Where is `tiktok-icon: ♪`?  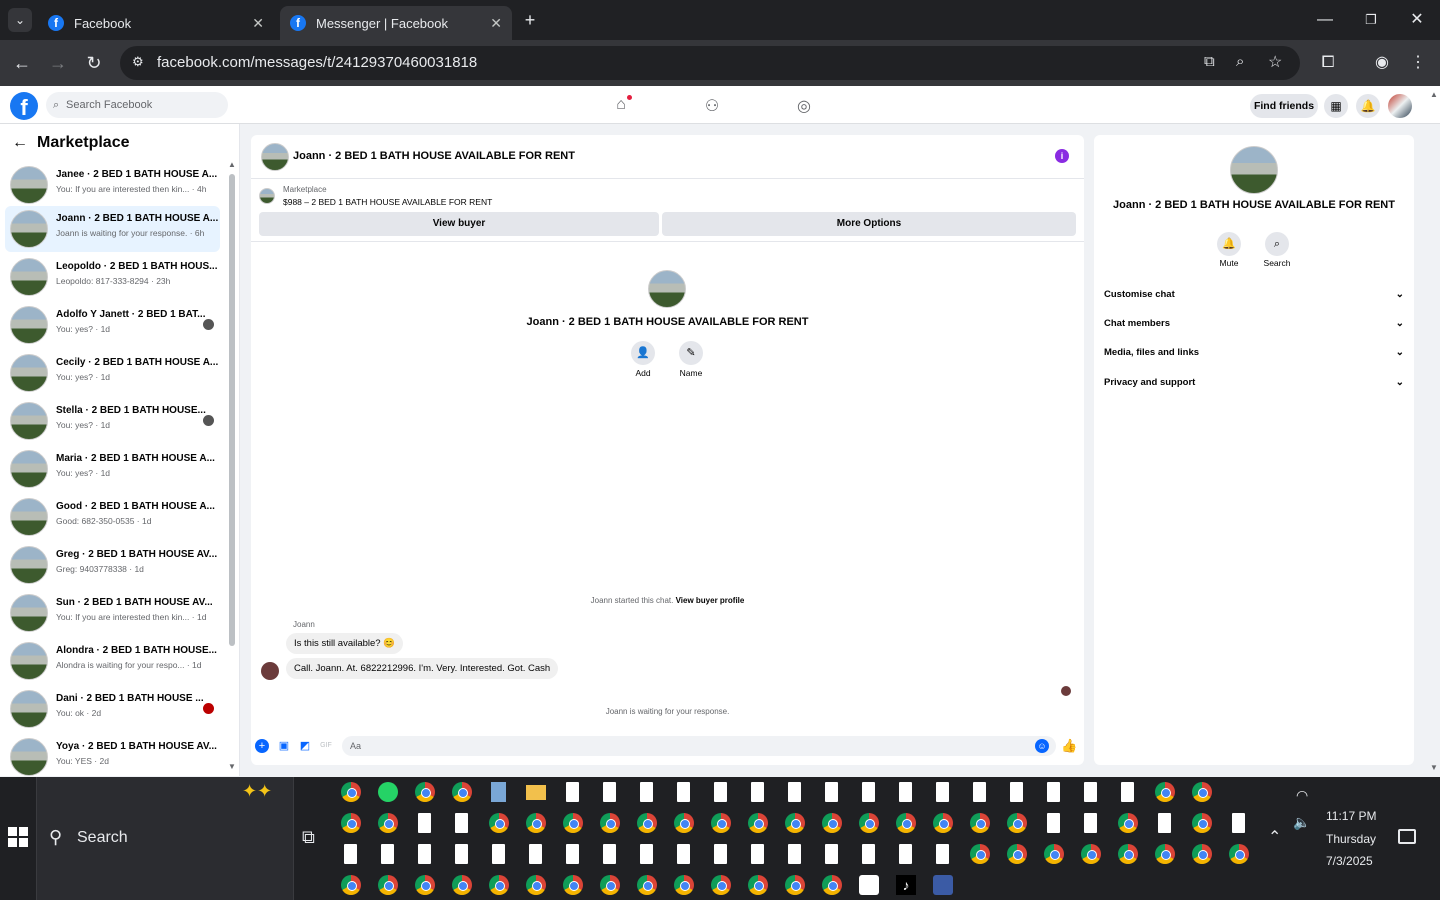 tiktok-icon: ♪ is located at coordinates (906, 885).